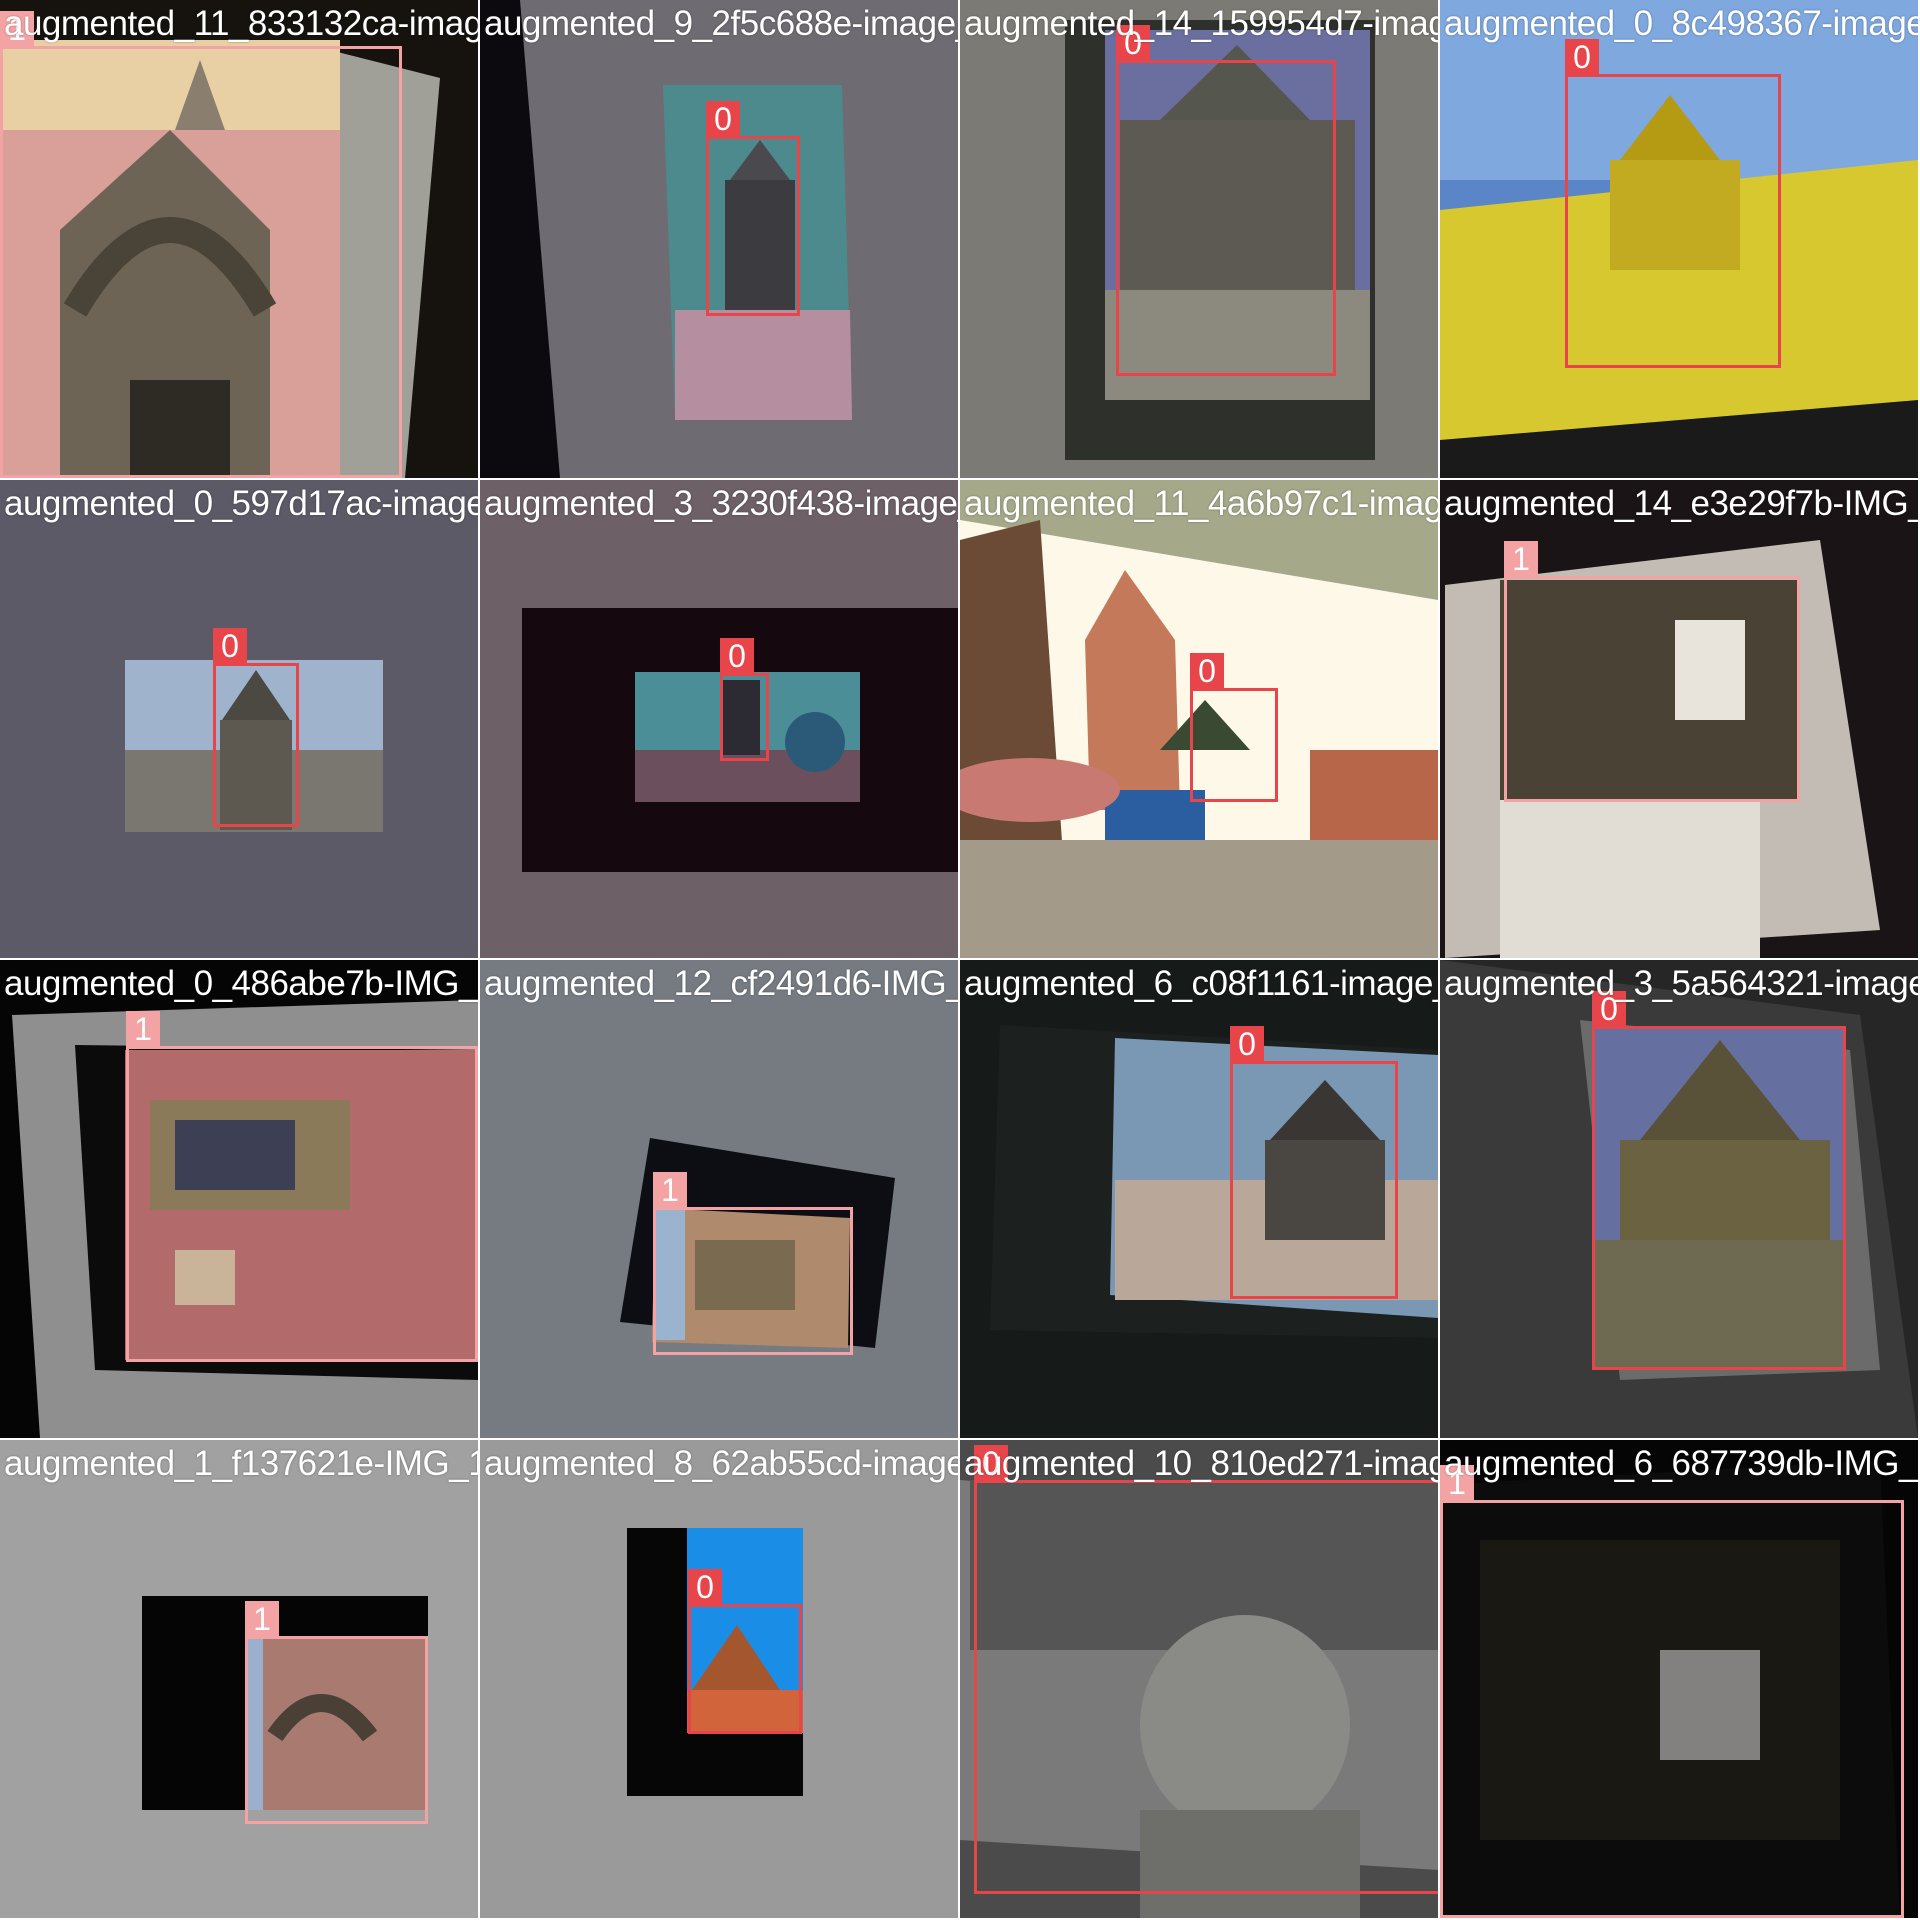 The width and height of the screenshot is (1920, 1920). Describe the element at coordinates (1681, 503) in the screenshot. I see `image-filename: augmented_14_e3e29f7b-IMG_1871.JPG` at that location.